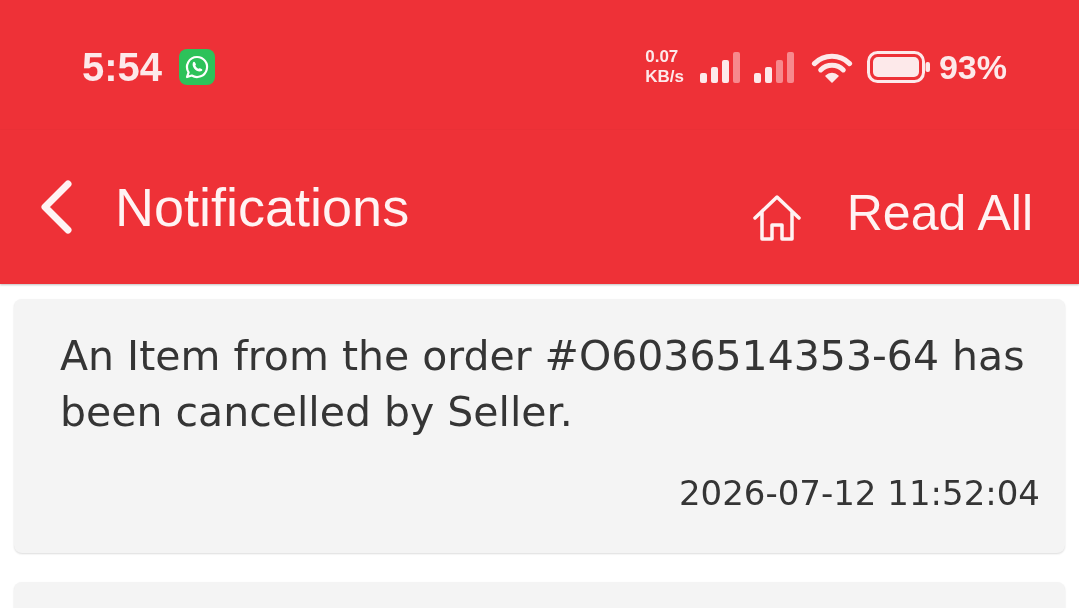  I want to click on network-speed-value: 0.07, so click(662, 57).